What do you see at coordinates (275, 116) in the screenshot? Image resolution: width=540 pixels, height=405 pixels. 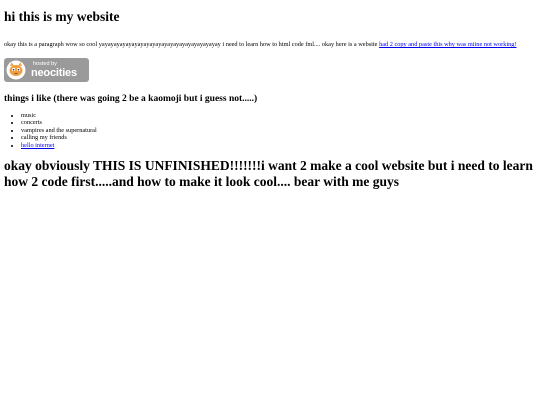 I see `list-item: music` at bounding box center [275, 116].